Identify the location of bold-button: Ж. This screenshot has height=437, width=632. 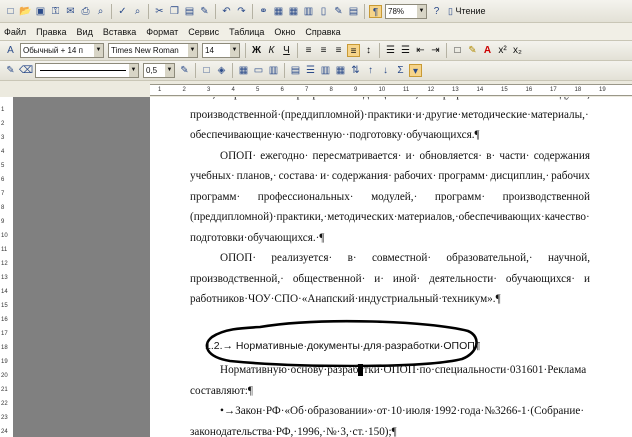
(256, 50).